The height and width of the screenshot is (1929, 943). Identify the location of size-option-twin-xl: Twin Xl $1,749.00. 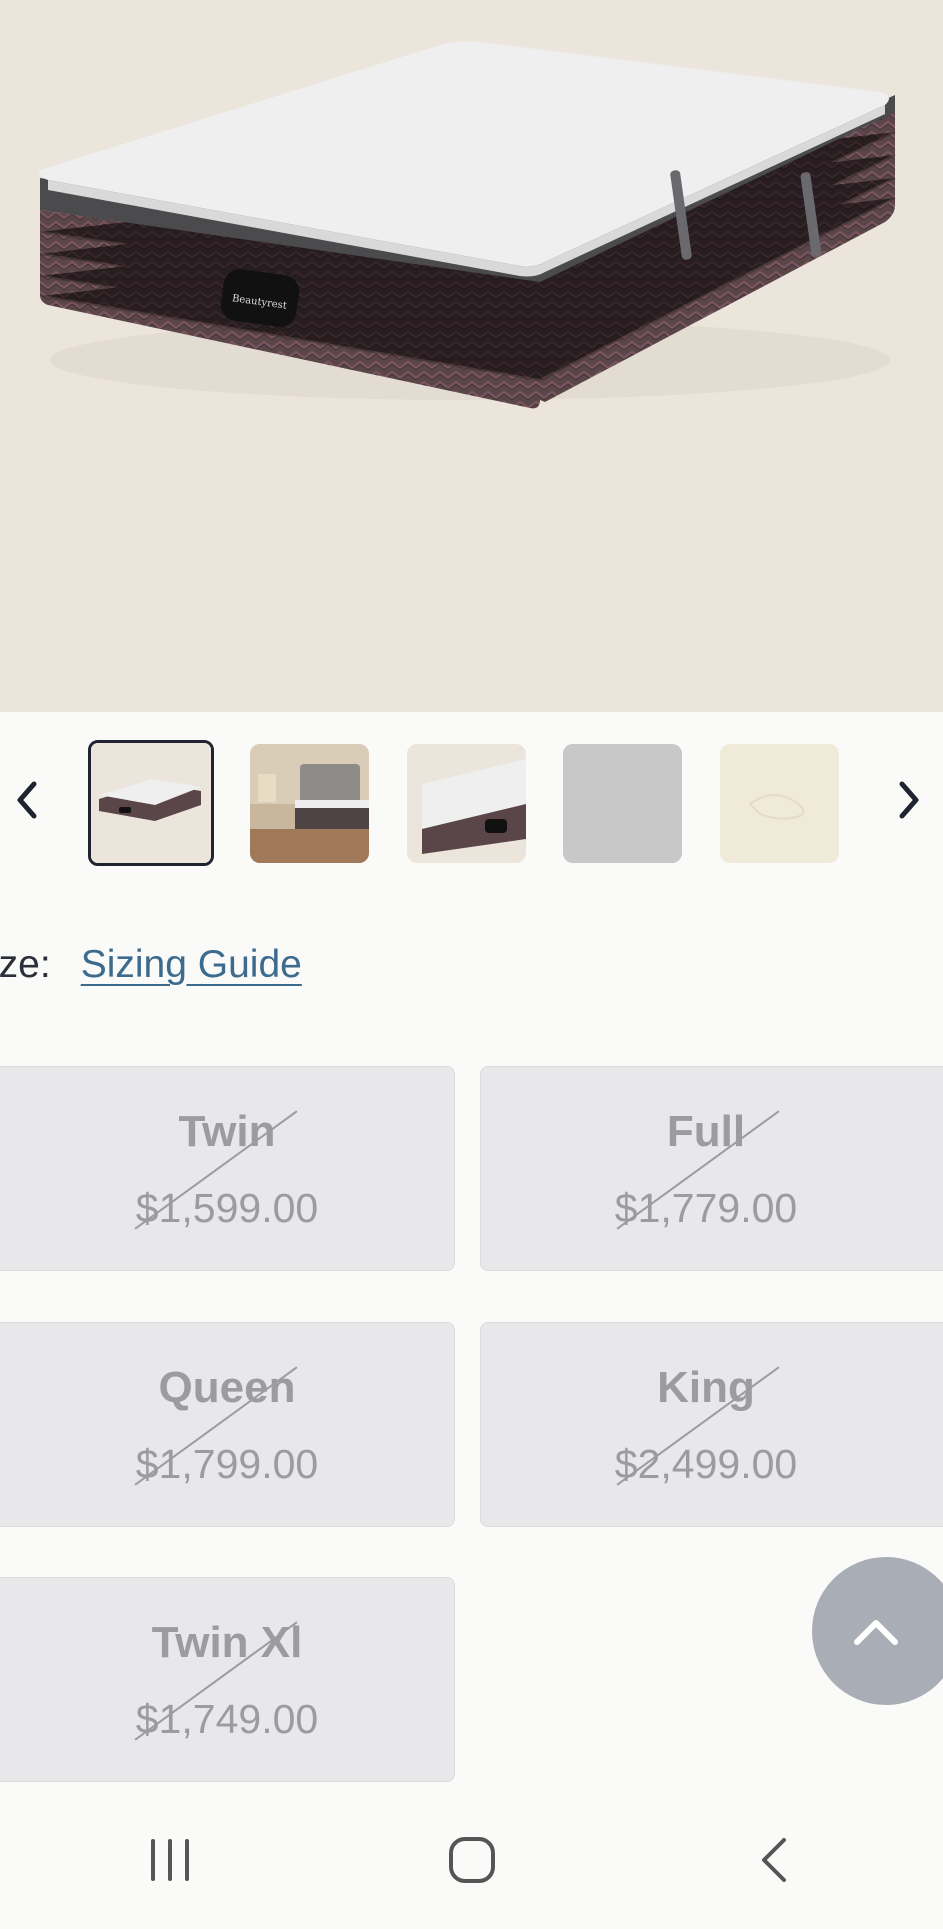
(227, 1679).